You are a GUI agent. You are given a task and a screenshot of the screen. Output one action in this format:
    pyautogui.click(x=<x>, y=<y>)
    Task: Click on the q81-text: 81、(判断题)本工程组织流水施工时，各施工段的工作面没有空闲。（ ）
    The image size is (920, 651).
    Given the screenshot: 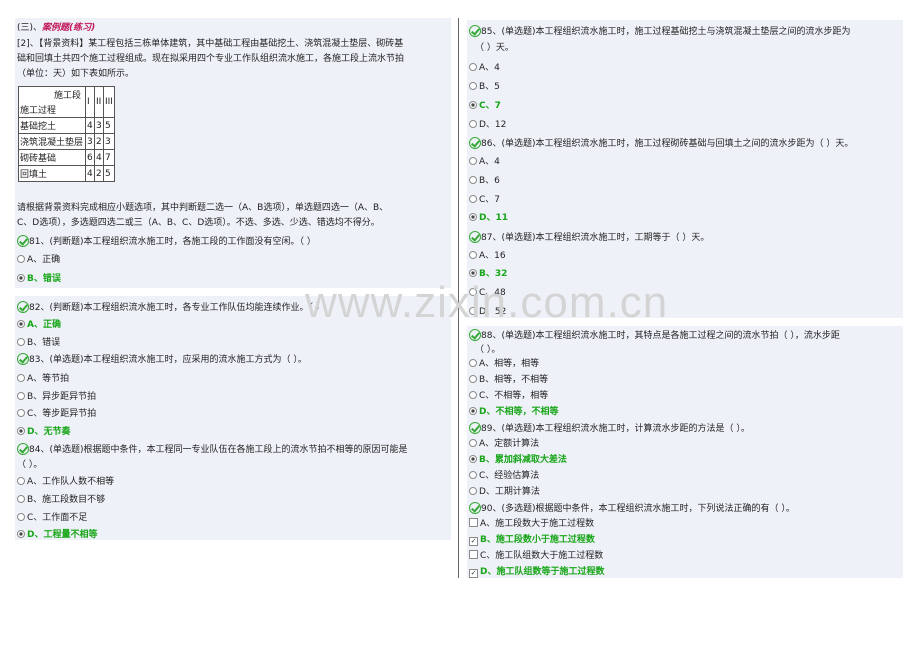 What is the action you would take?
    pyautogui.click(x=172, y=242)
    